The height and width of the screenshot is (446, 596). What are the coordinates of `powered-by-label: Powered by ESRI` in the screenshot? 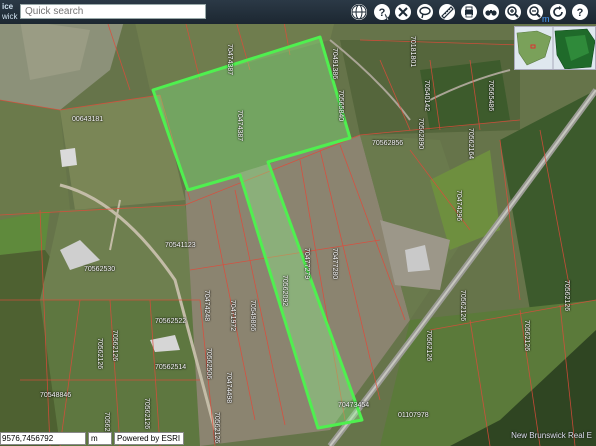 It's located at (149, 438).